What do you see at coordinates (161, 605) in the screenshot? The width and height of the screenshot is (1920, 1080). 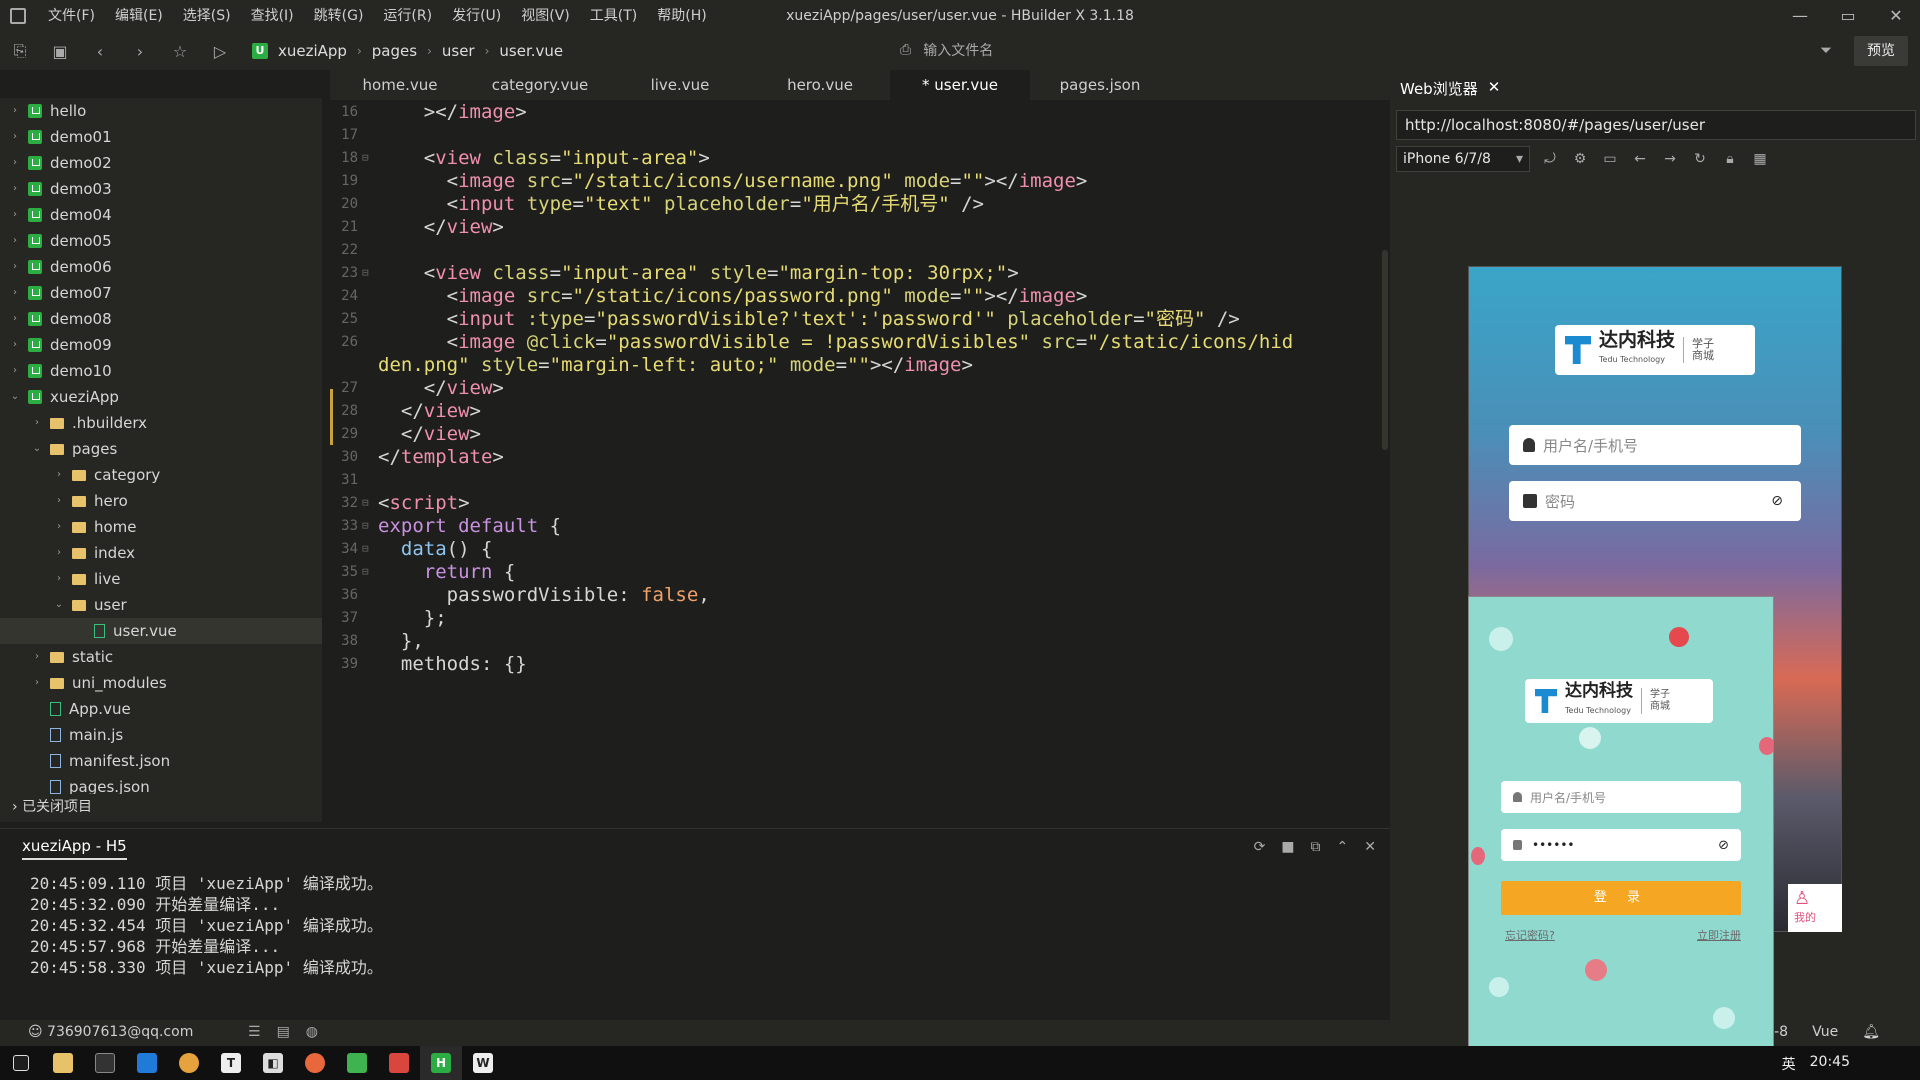 I see `sidebar-item-user: ⌄ user` at bounding box center [161, 605].